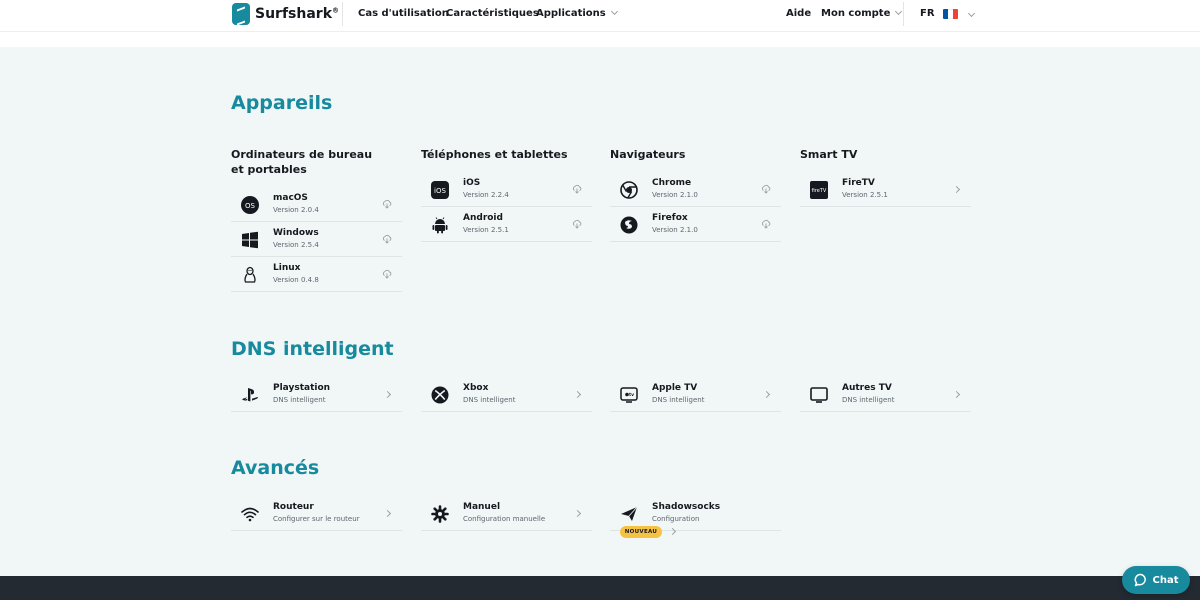  Describe the element at coordinates (506, 394) in the screenshot. I see `dns-item-xbox: Xbox DNS intelligent` at that location.